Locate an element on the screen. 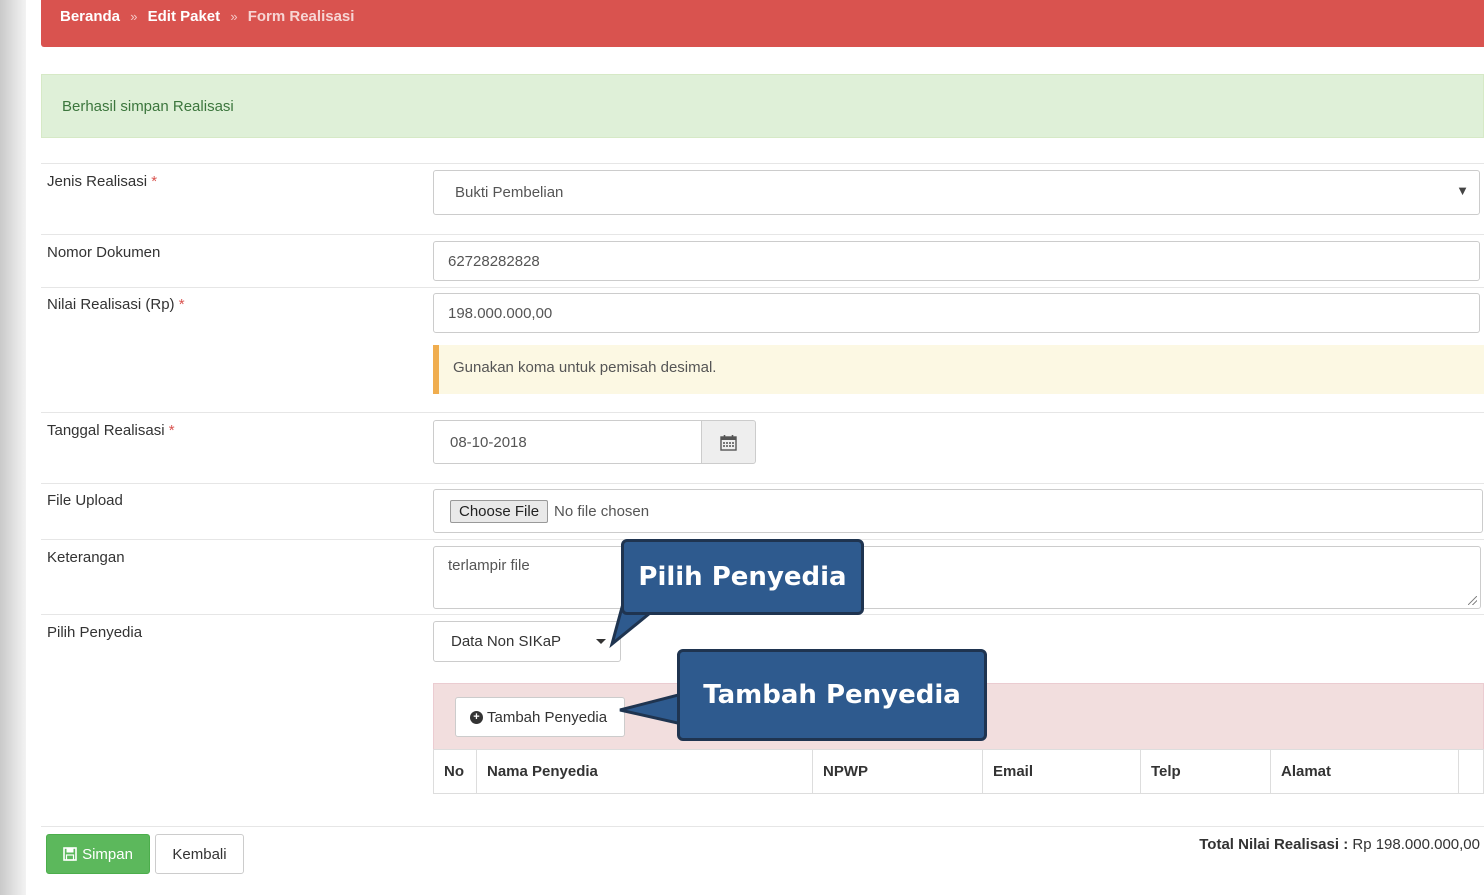  jenis-realisasi-label: Jenis Realisasi * is located at coordinates (102, 181).